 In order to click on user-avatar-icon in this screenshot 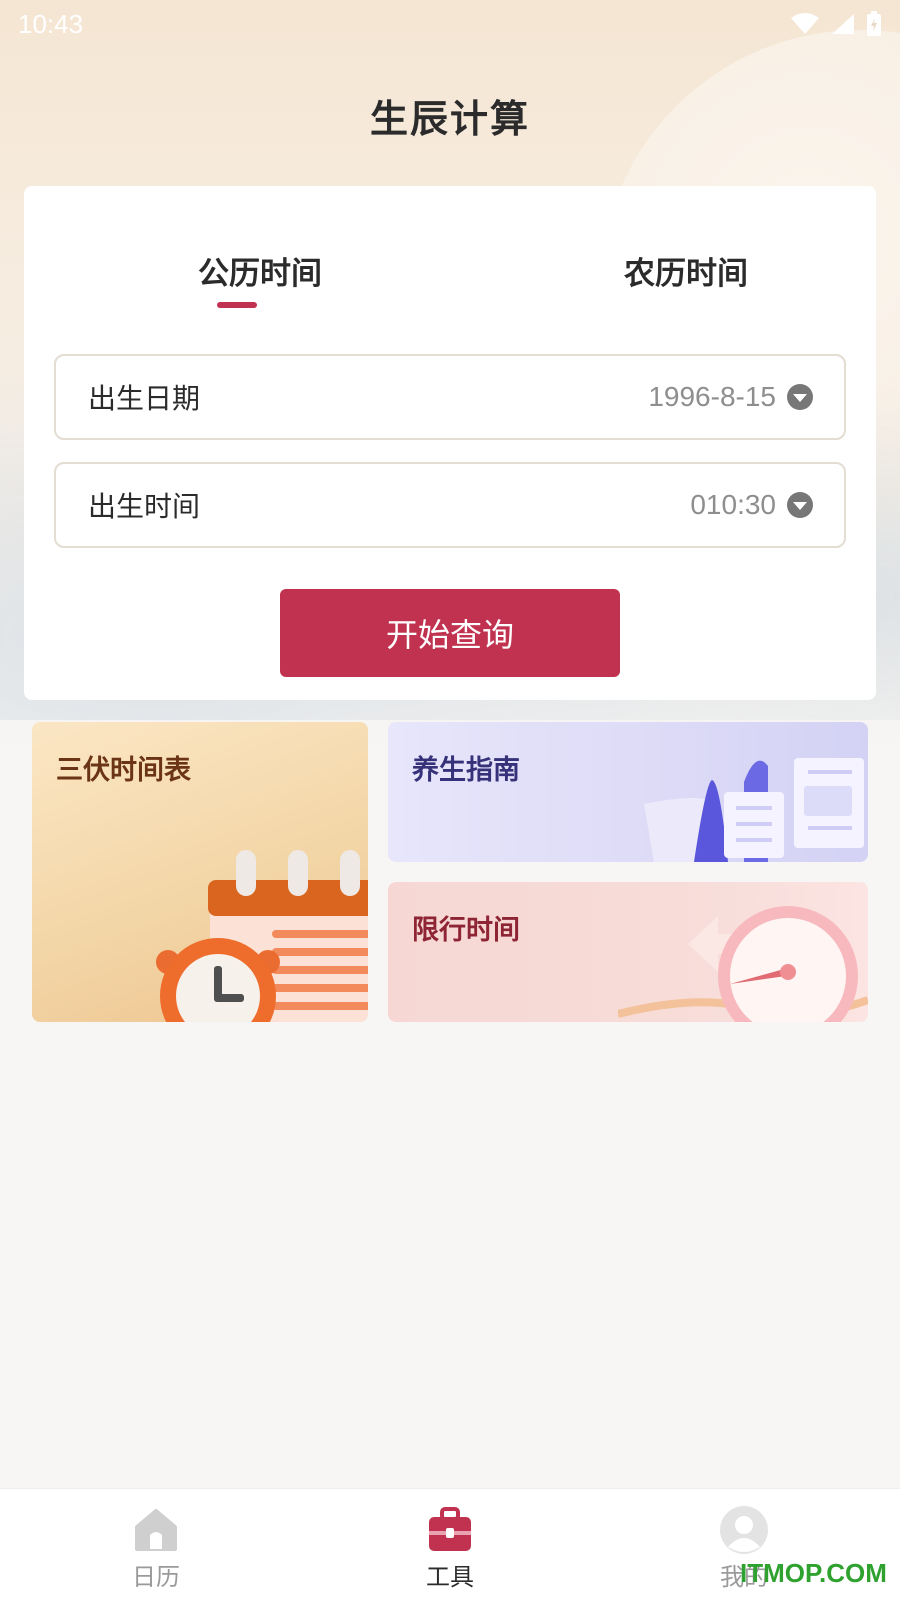, I will do `click(744, 1530)`.